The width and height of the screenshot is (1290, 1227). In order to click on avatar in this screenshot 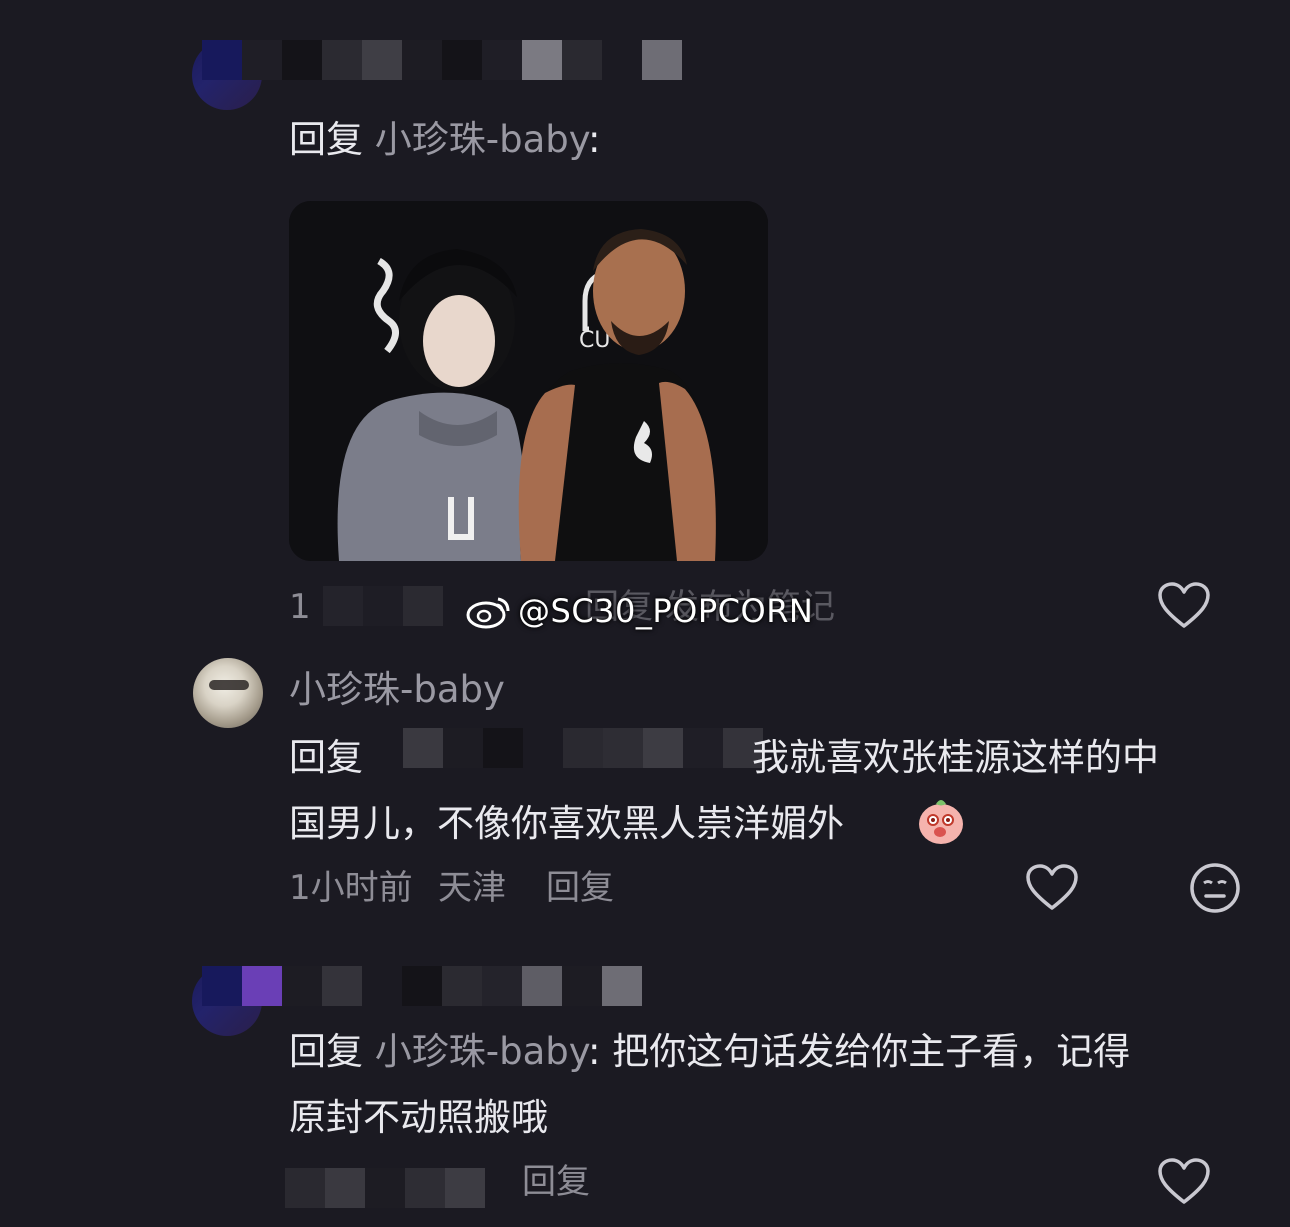, I will do `click(228, 693)`.